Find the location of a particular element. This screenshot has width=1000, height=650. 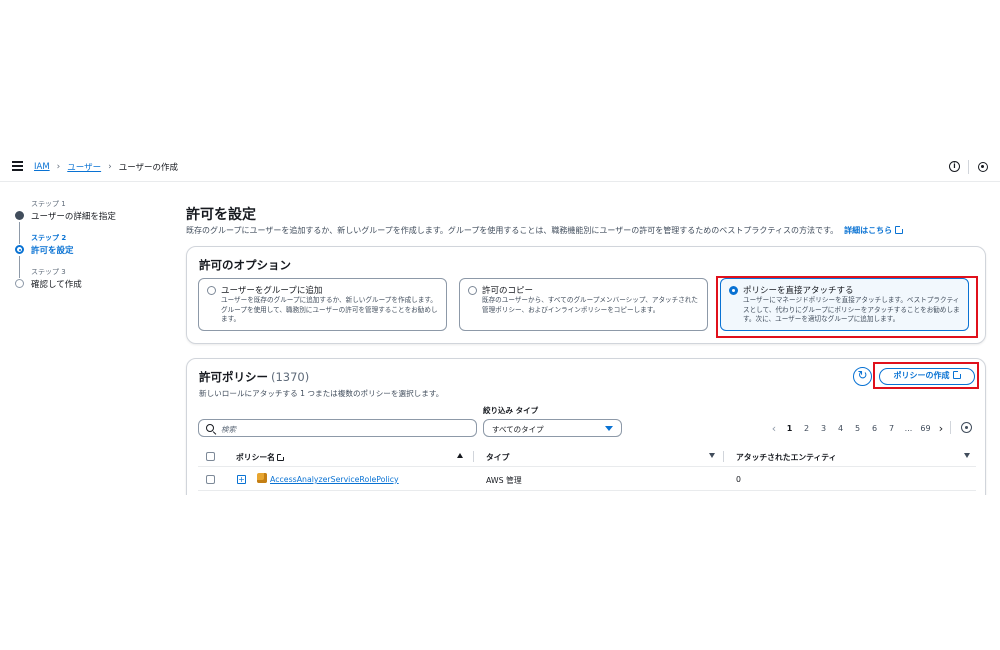

option-title: ユーザーをグループに追加 is located at coordinates (272, 291).